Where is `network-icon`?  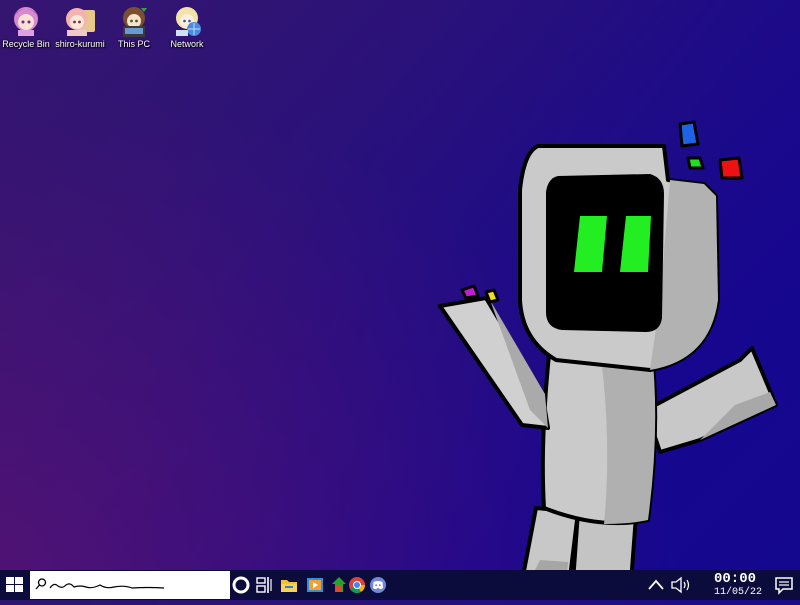 network-icon is located at coordinates (188, 21).